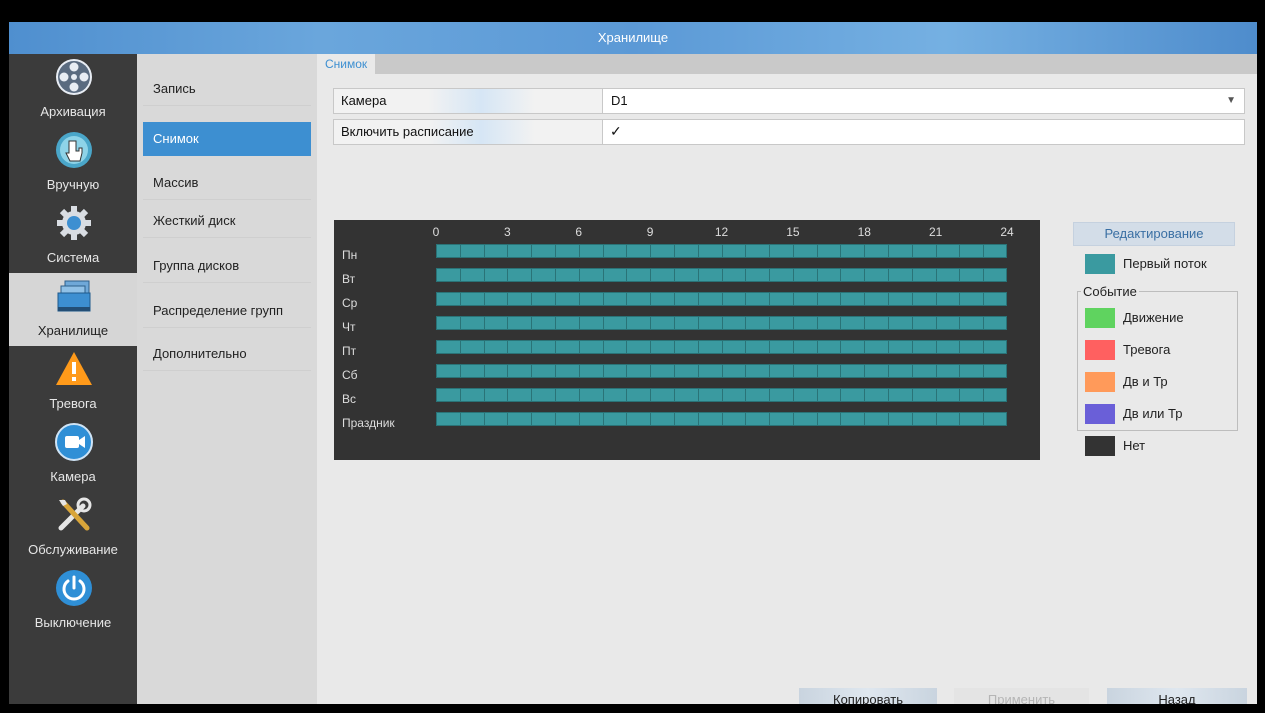  Describe the element at coordinates (1021, 696) in the screenshot. I see `apply-button: Применить` at that location.